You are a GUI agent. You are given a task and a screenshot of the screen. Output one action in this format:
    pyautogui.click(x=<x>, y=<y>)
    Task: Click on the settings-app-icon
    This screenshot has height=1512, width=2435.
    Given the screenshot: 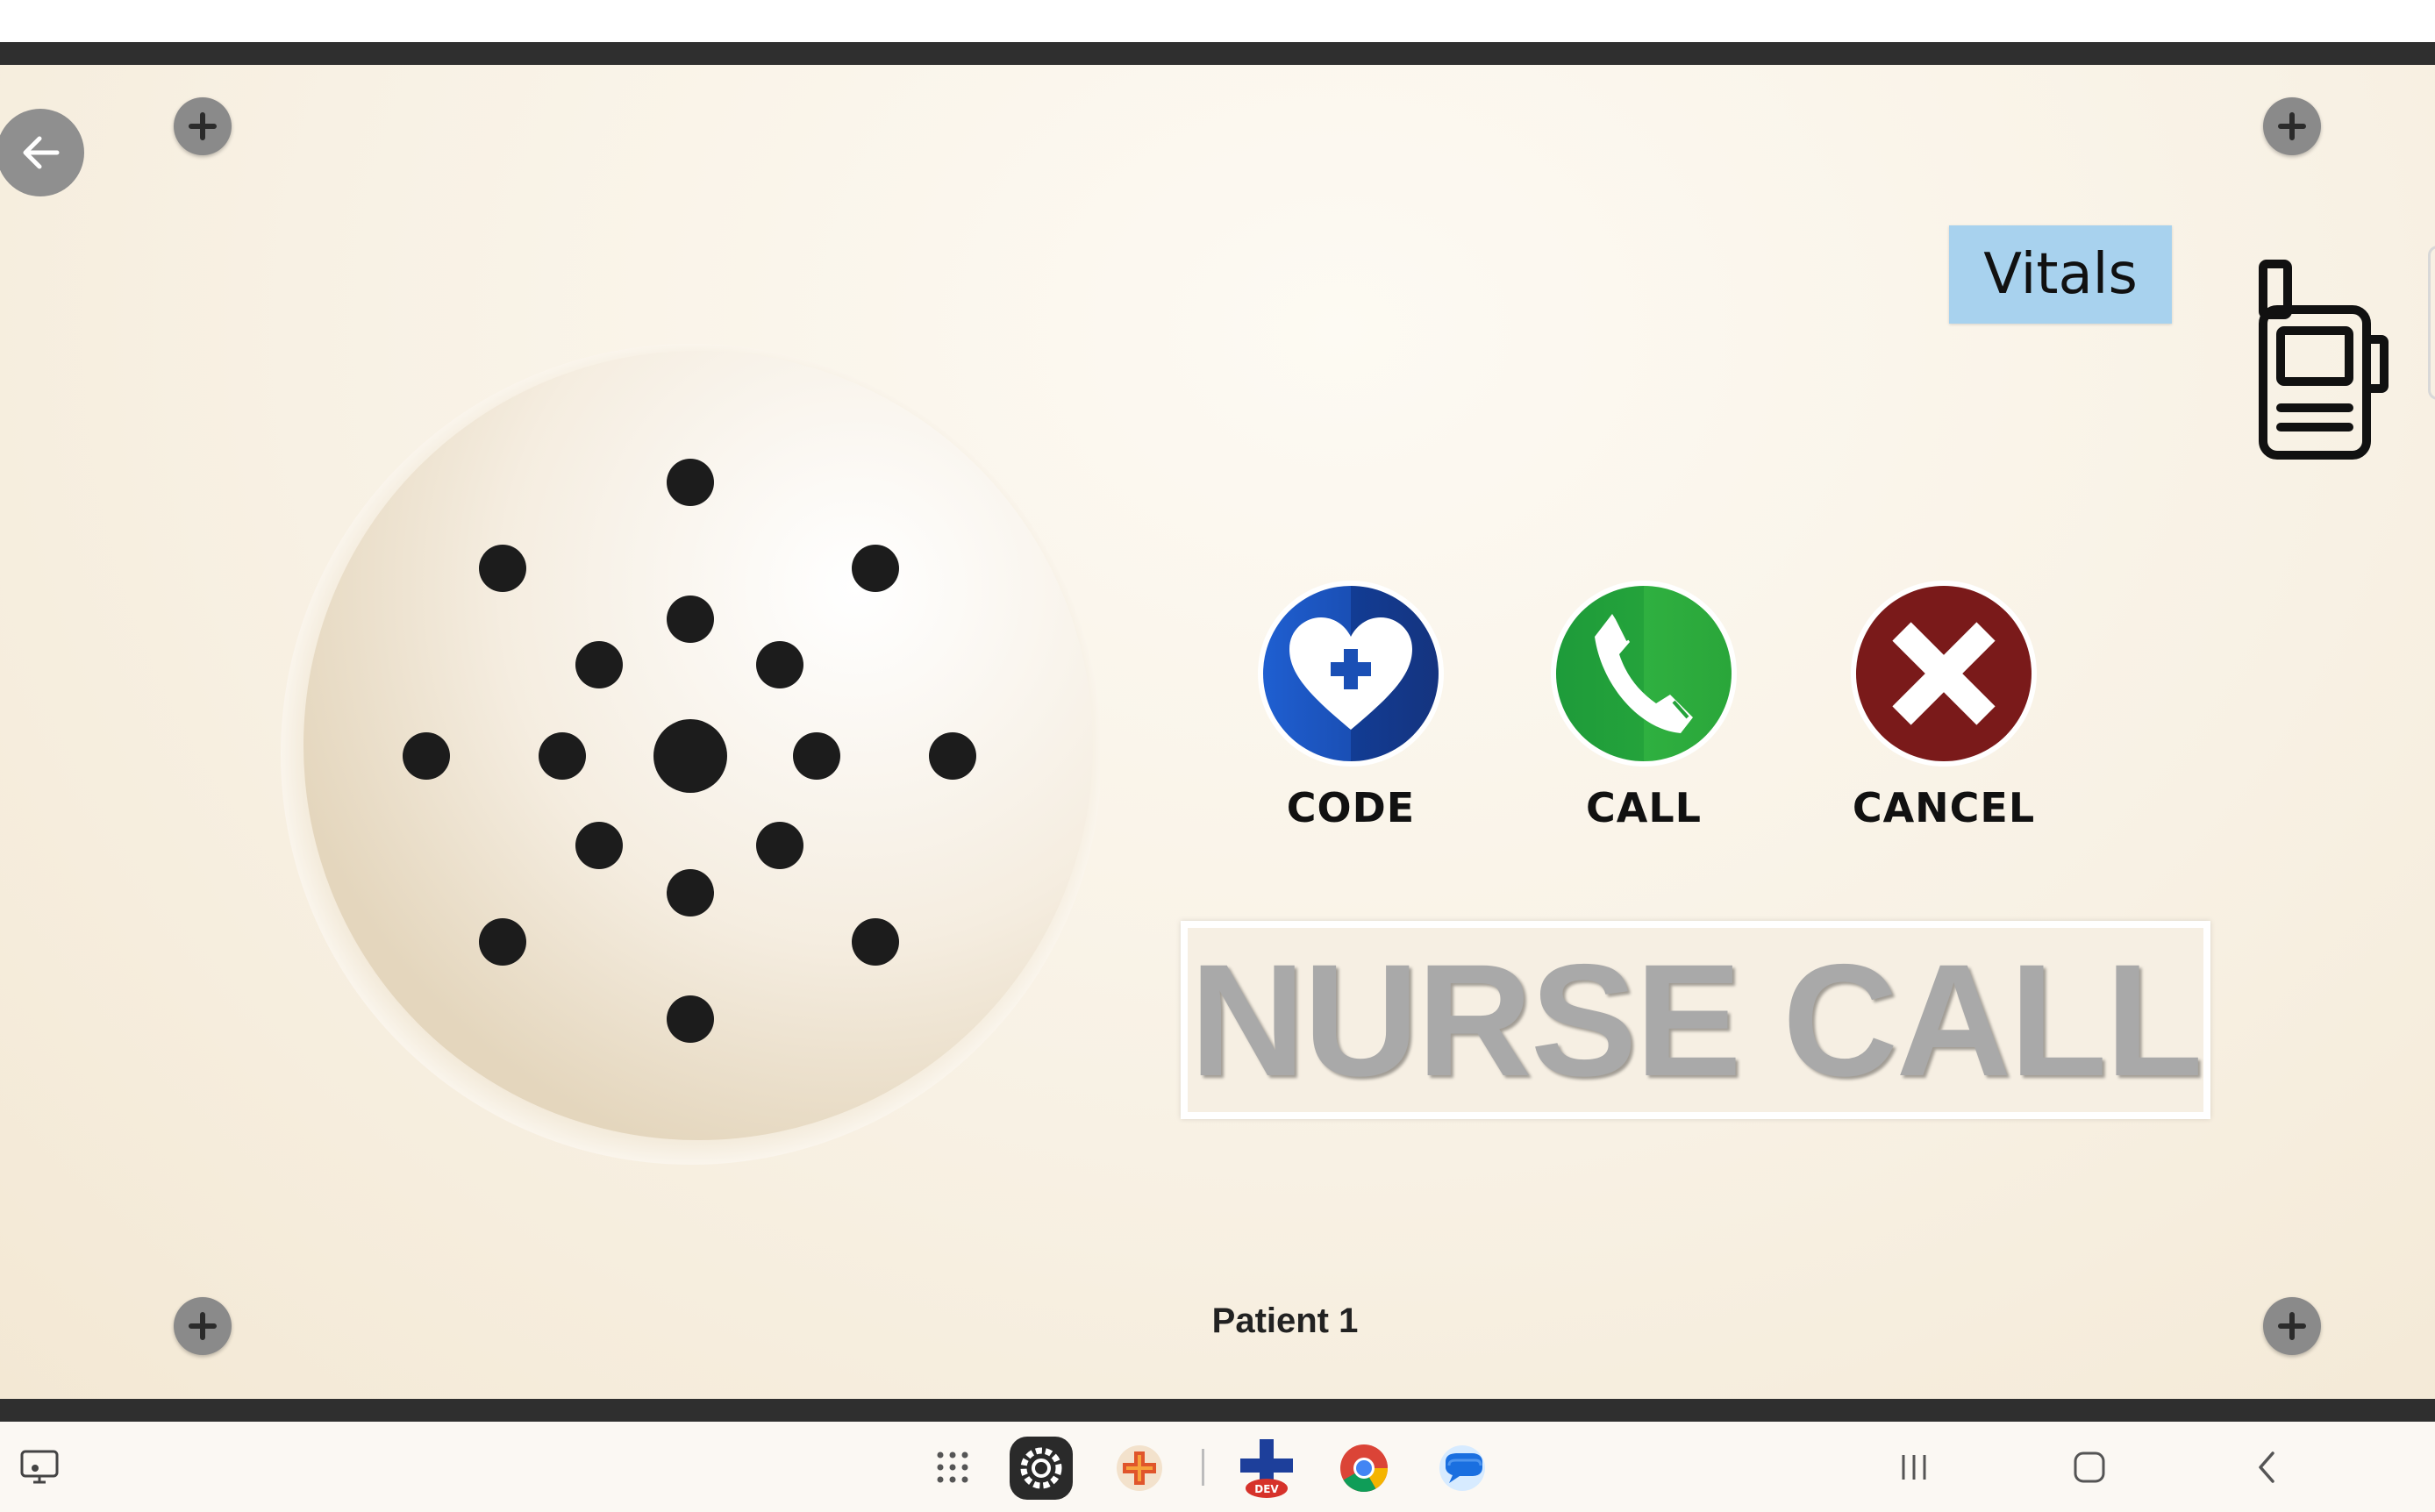 What is the action you would take?
    pyautogui.click(x=1041, y=1468)
    